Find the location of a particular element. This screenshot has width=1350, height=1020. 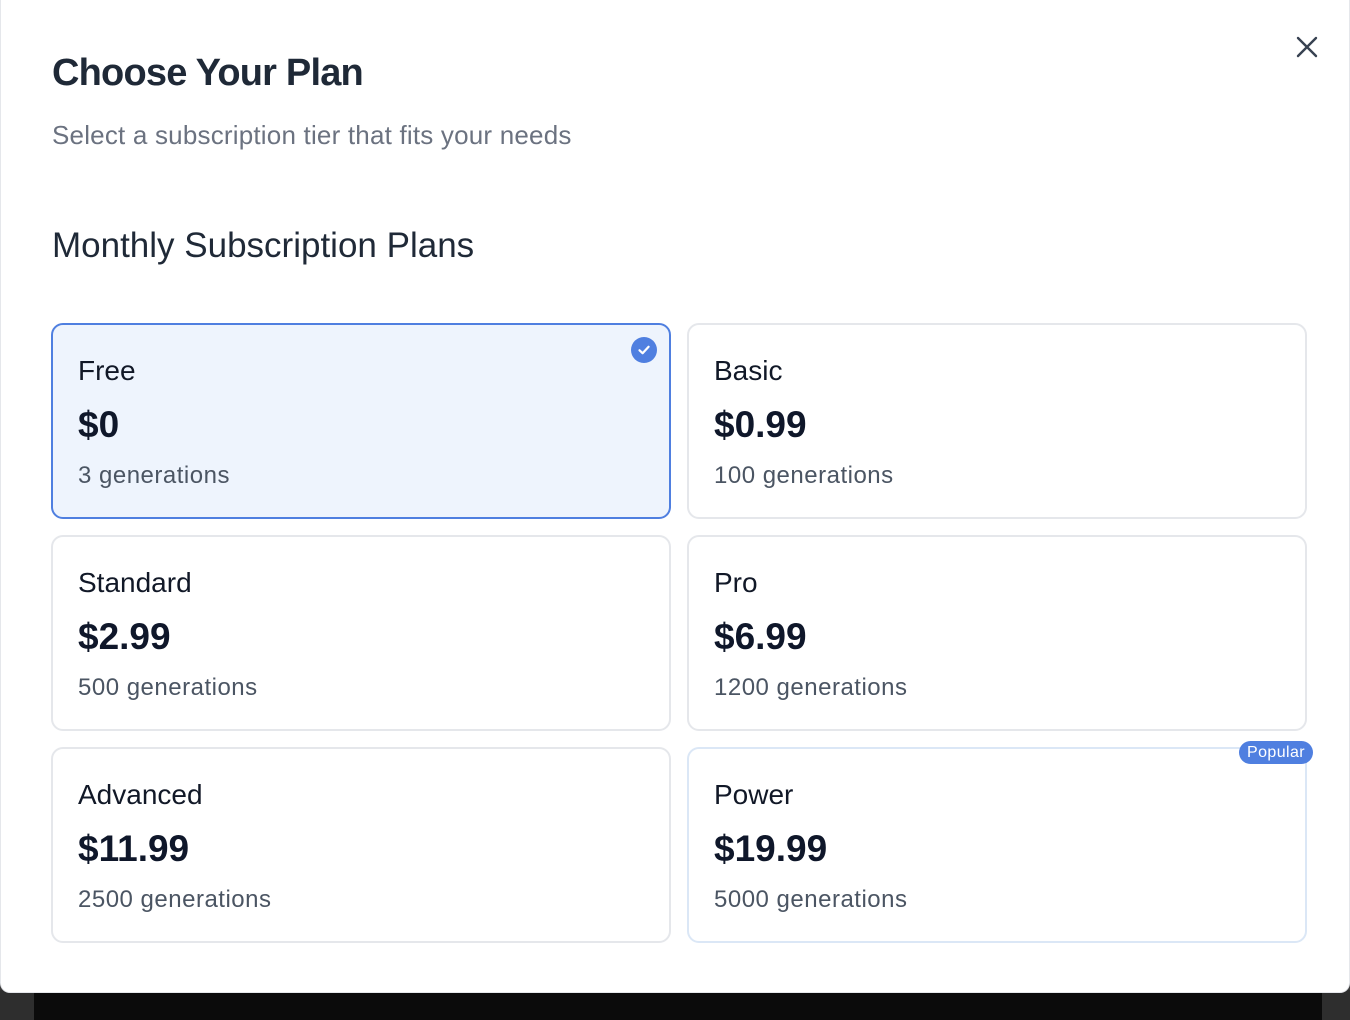

plan-price: $0.99 is located at coordinates (760, 424).